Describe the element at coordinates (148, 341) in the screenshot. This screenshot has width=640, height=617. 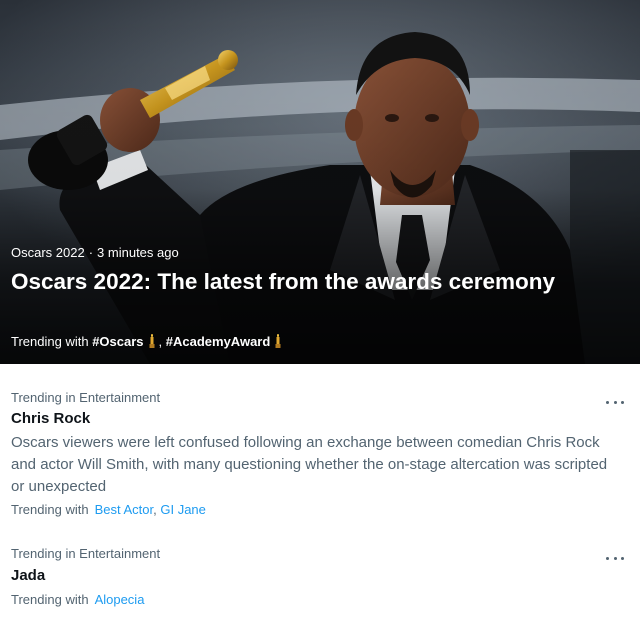
I see `hero-trending-with: Trending with #Oscars, #AcademyAward` at that location.